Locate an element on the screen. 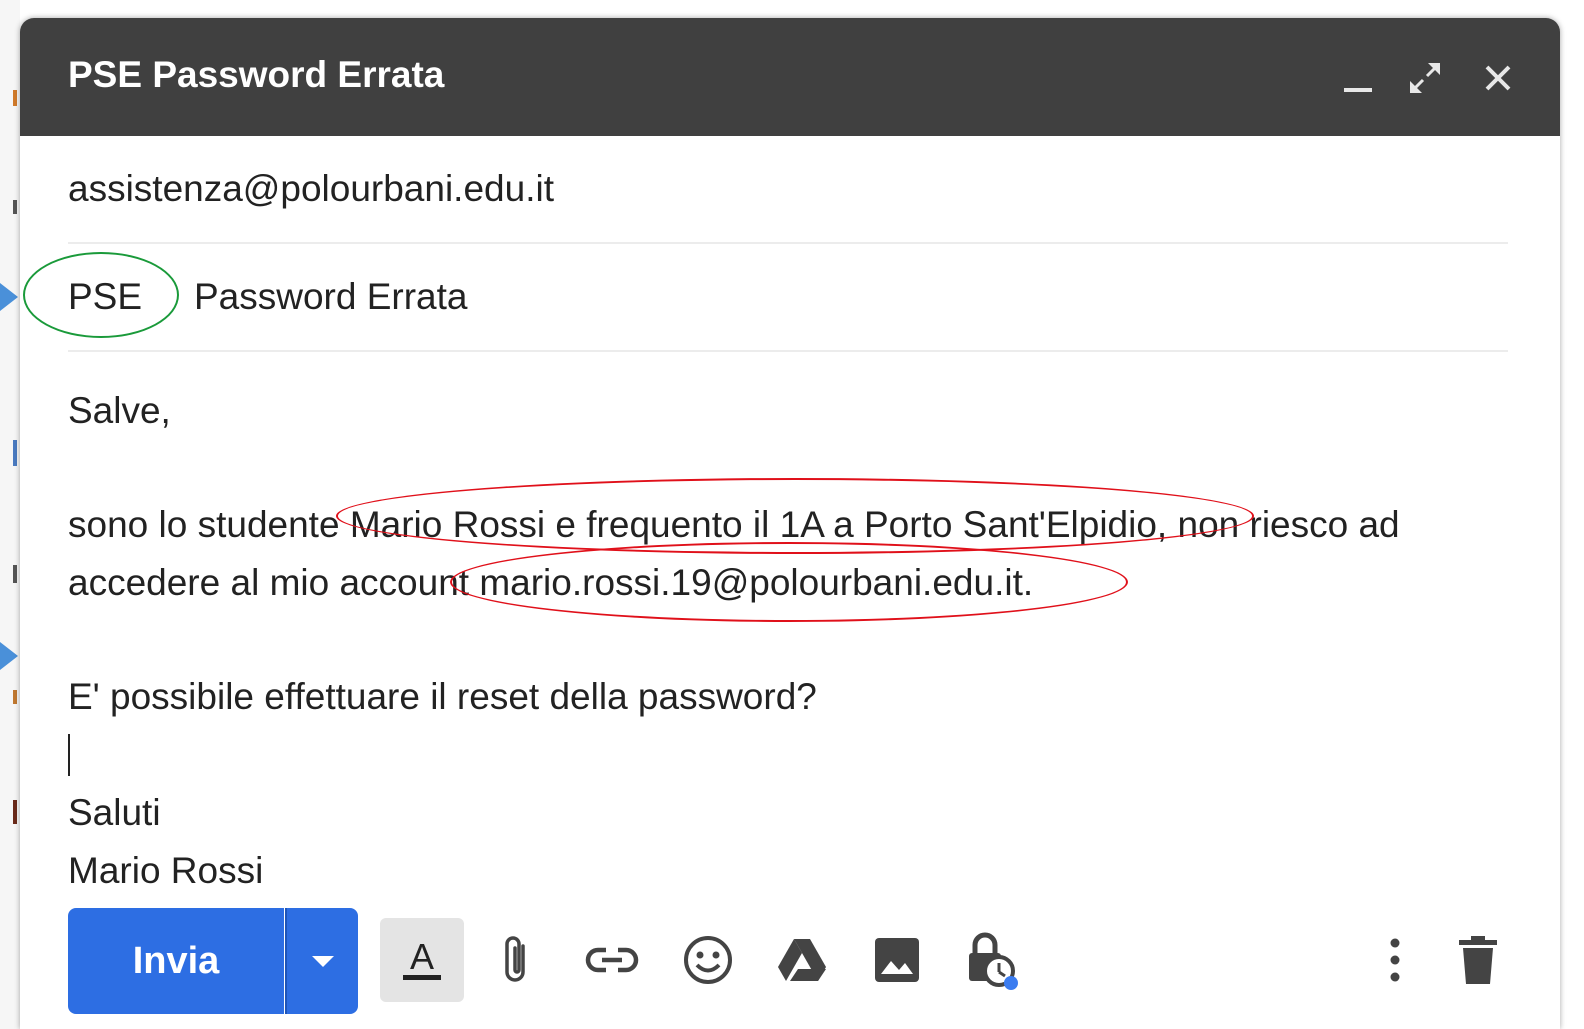  body-greeting: Salve, is located at coordinates (119, 411).